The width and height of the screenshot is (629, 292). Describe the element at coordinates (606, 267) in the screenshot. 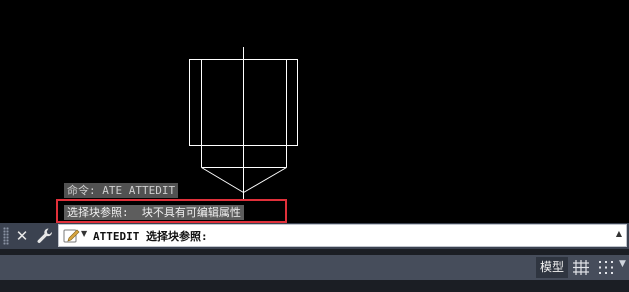

I see `snap-icon` at that location.